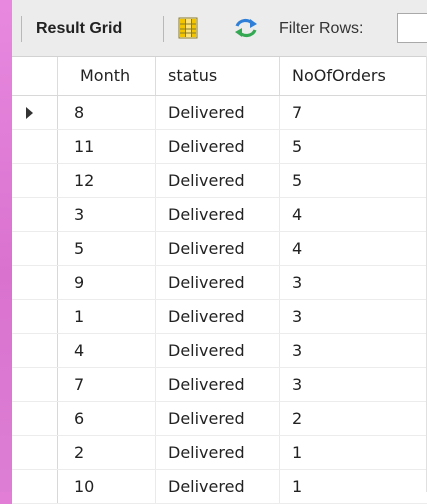 The image size is (427, 504). I want to click on table-row: 7 Delivered 3, so click(219, 385).